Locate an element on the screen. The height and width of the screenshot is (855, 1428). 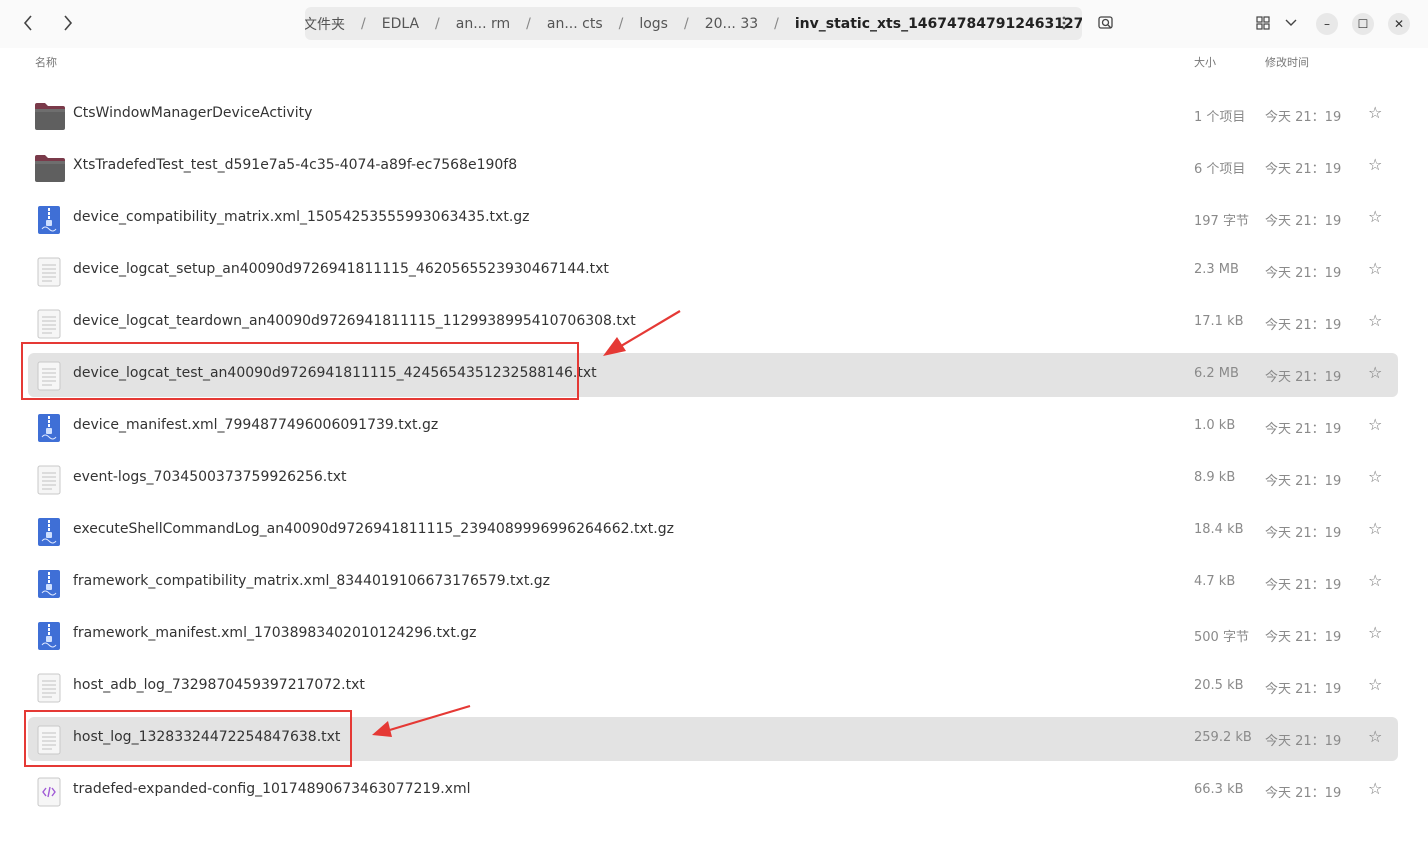
search-icon is located at coordinates (1105, 22).